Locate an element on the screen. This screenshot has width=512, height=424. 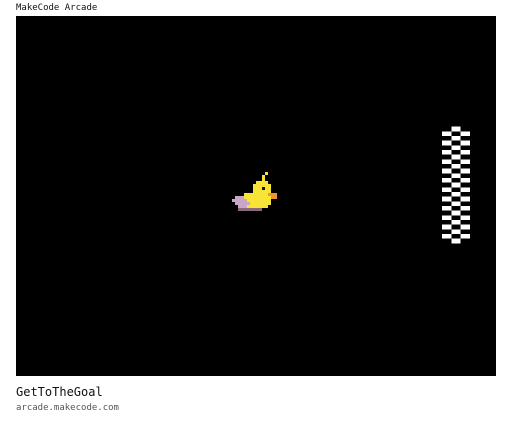
site-link: arcade.makecode.com is located at coordinates (67, 408).